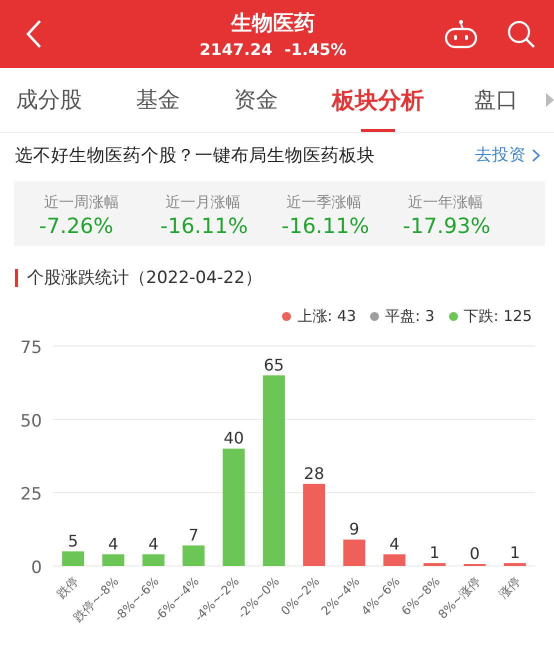 This screenshot has height=648, width=554. I want to click on invest-link: 去投资, so click(507, 155).